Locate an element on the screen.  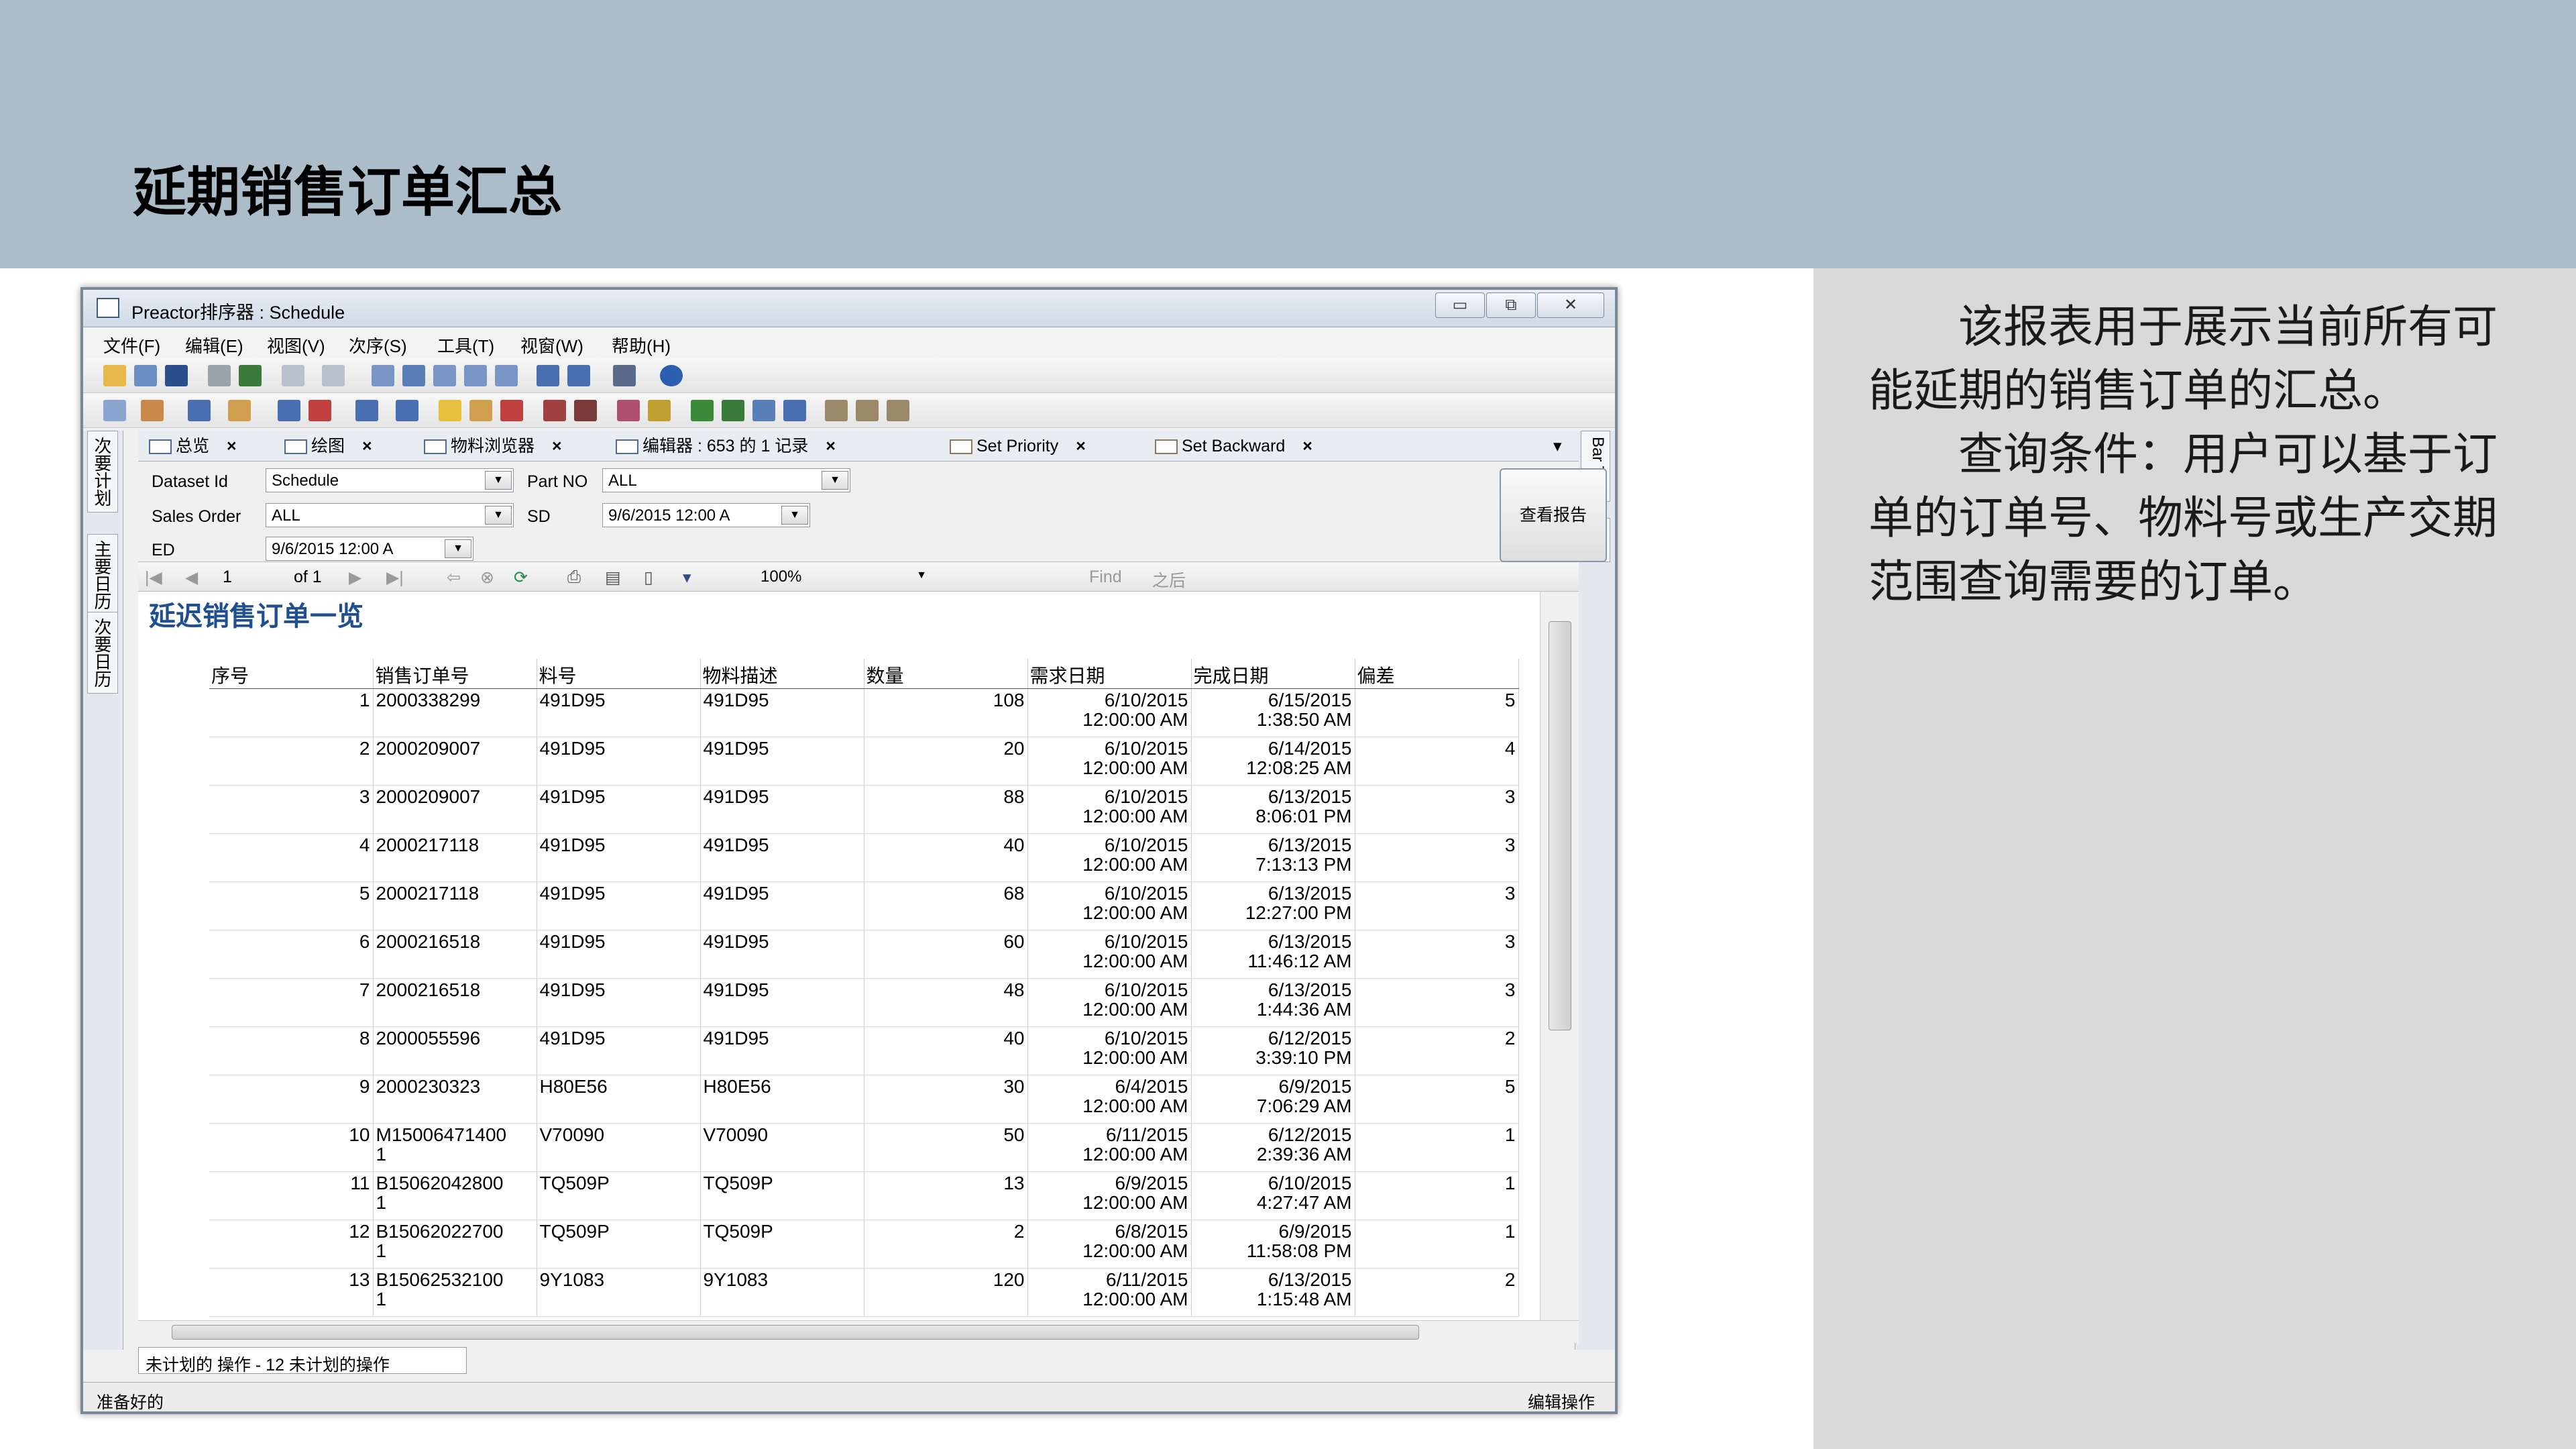
tab-list-dropdown-icon: ▾ is located at coordinates (1557, 447).